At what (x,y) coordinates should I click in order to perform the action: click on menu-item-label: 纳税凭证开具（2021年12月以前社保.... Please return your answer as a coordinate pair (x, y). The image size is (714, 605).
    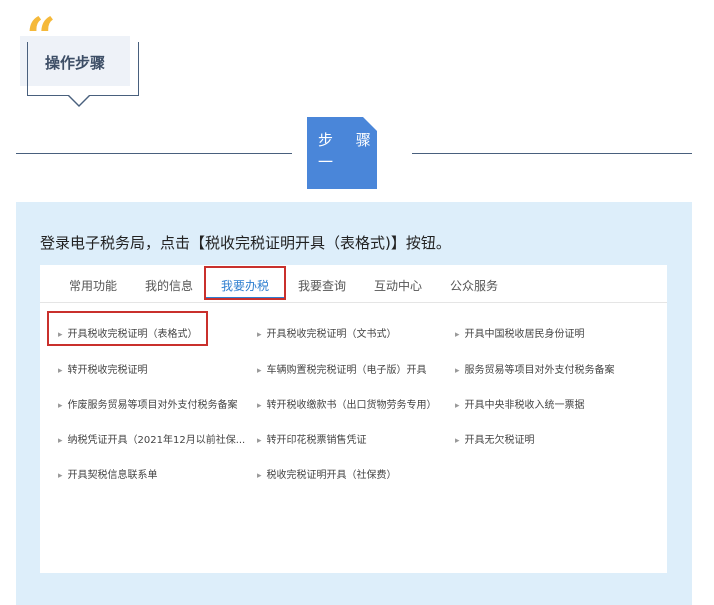
    Looking at the image, I should click on (156, 440).